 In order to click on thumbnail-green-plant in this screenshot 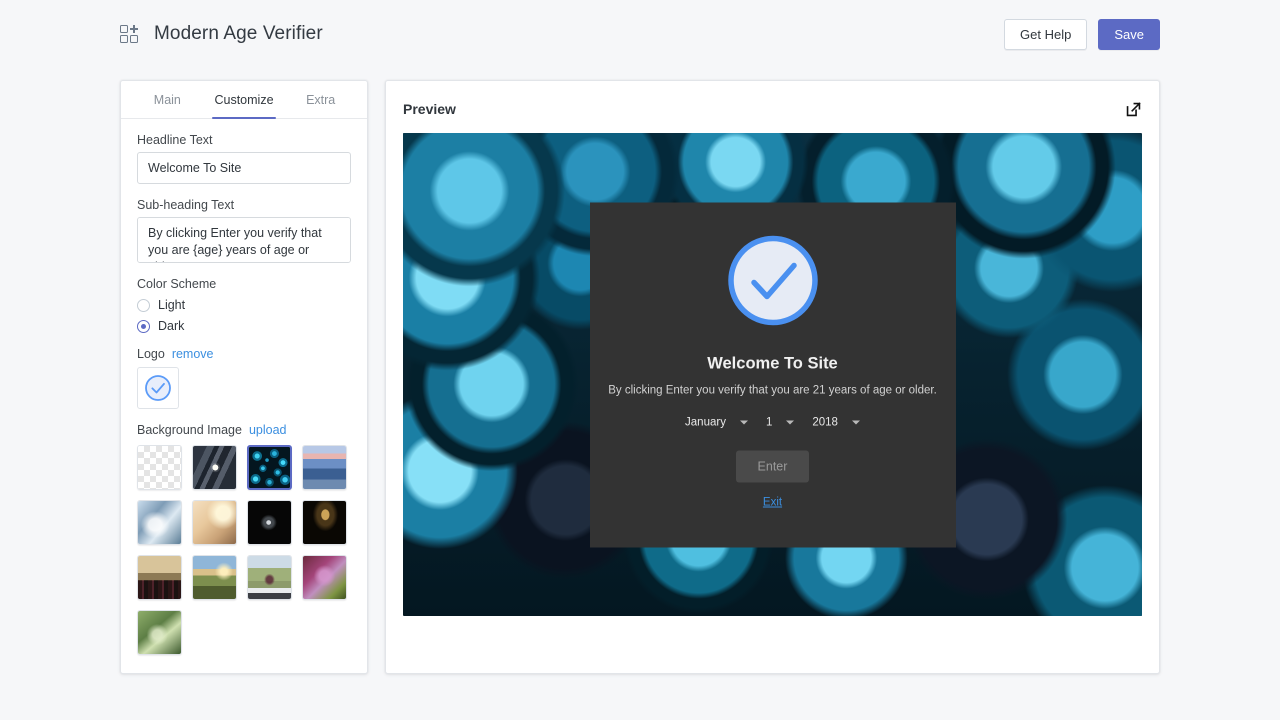, I will do `click(159, 632)`.